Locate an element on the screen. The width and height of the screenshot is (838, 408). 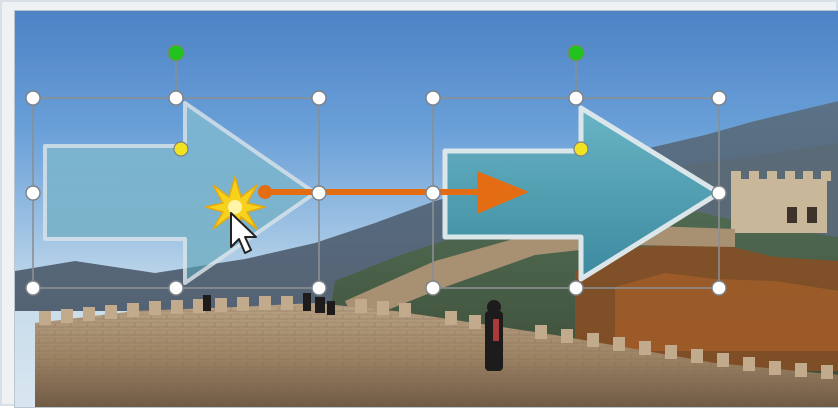
adjust-handle-start is located at coordinates (181, 149).